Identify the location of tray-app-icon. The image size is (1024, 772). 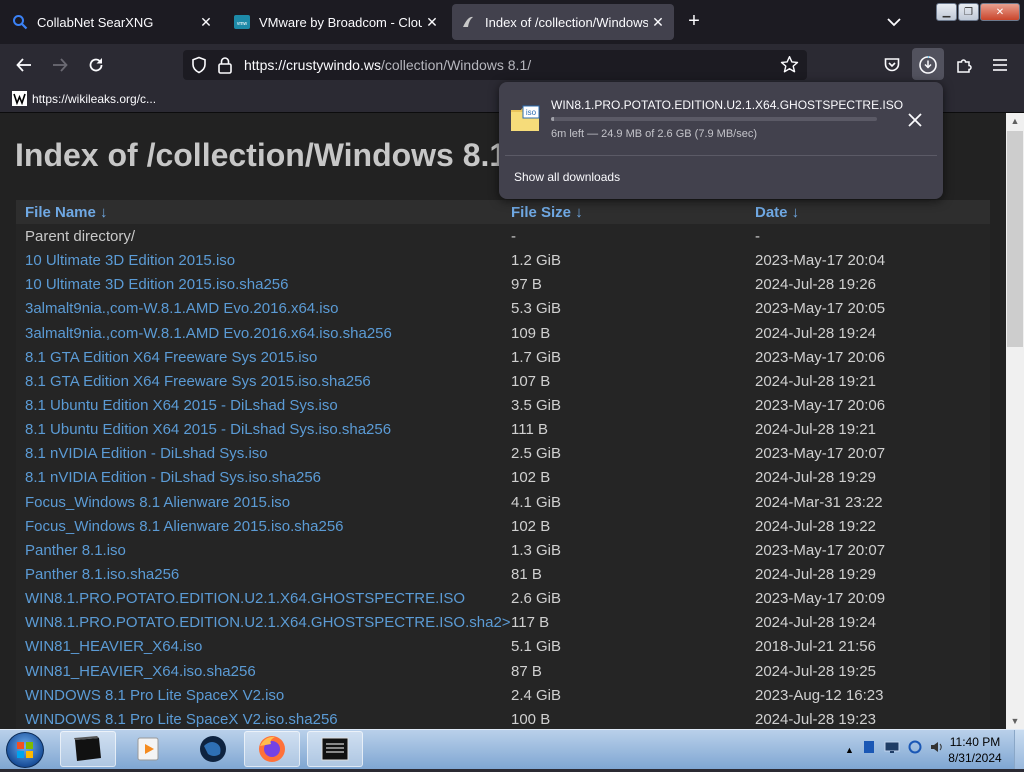
(869, 749).